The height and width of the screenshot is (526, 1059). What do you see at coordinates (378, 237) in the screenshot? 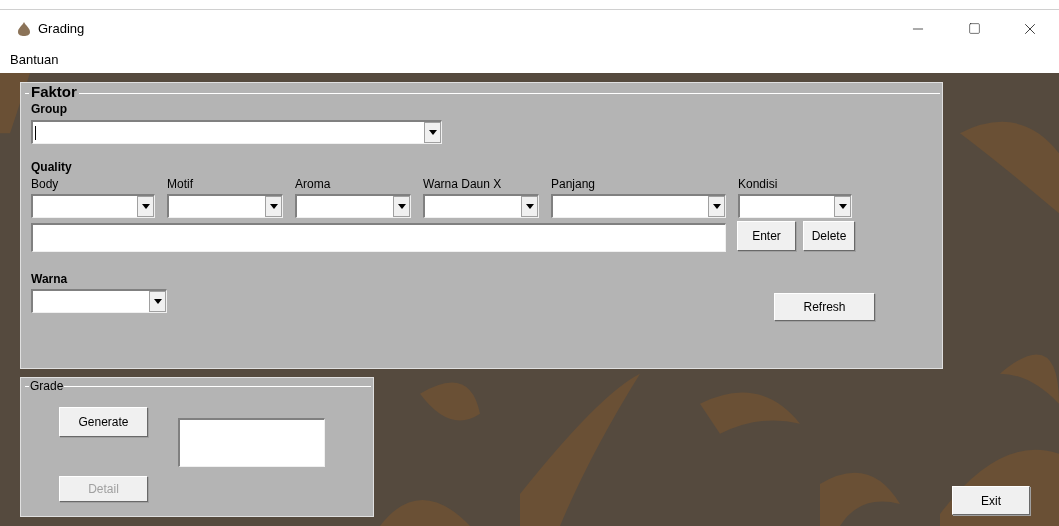
I see `quality-text-field` at bounding box center [378, 237].